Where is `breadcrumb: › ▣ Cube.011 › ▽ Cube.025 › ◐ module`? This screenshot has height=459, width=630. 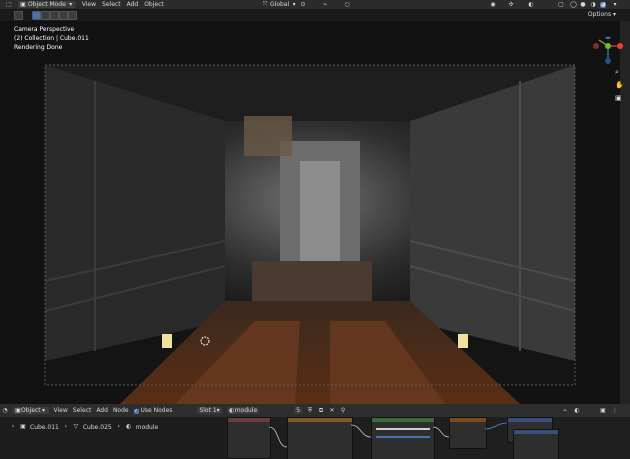
breadcrumb: › ▣ Cube.011 › ▽ Cube.025 › ◐ module is located at coordinates (117, 427).